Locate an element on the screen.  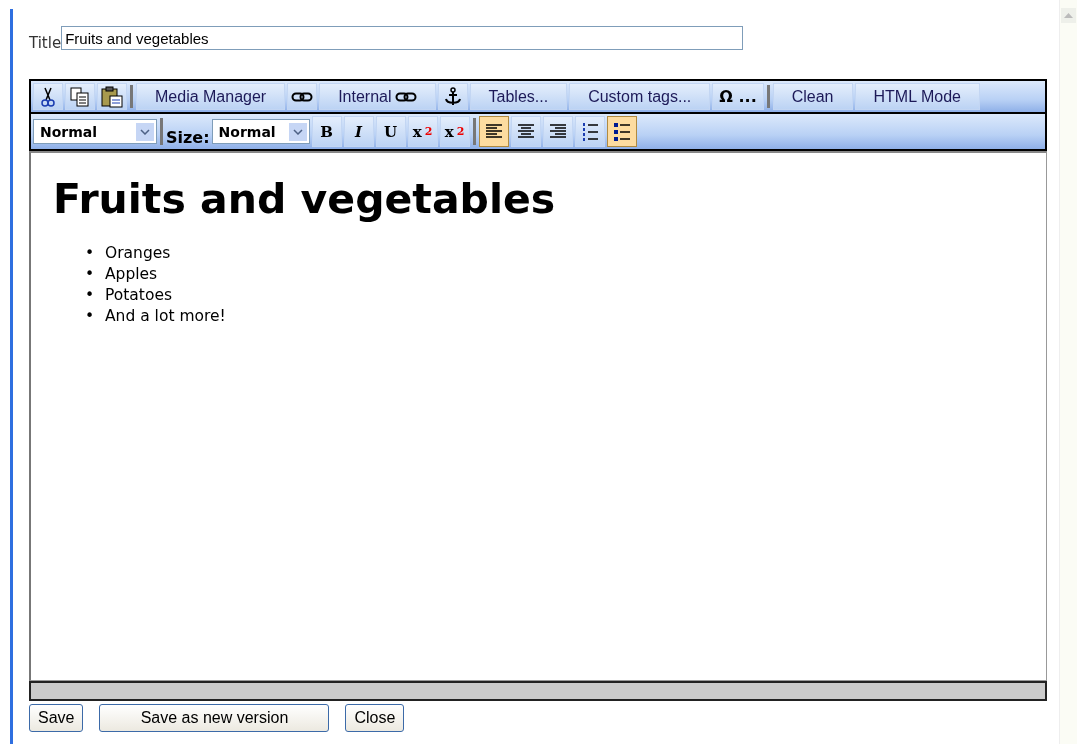
list-item: Potatoes is located at coordinates (139, 295).